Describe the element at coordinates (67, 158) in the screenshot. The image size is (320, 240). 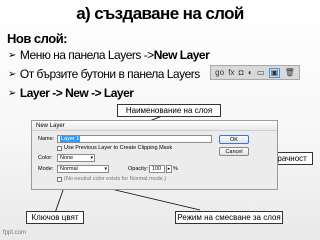
I see `color-select-value: None` at that location.